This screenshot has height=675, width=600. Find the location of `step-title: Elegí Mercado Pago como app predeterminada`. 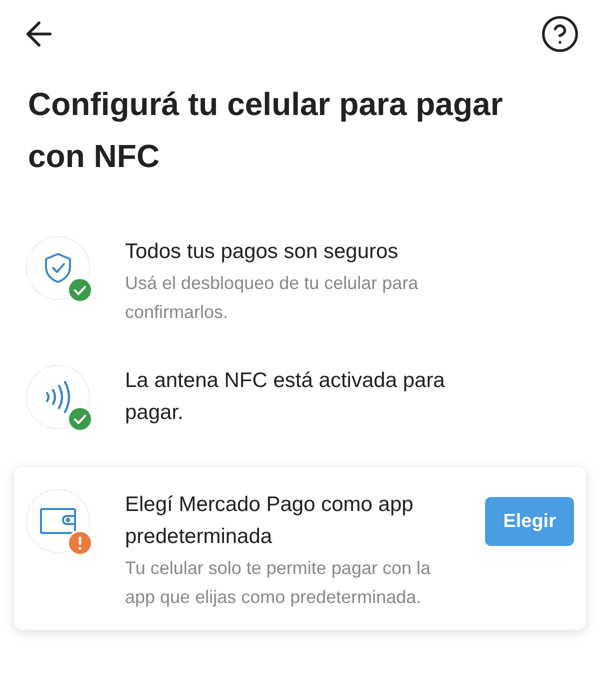

step-title: Elegí Mercado Pago como app predeterminada is located at coordinates (269, 521).